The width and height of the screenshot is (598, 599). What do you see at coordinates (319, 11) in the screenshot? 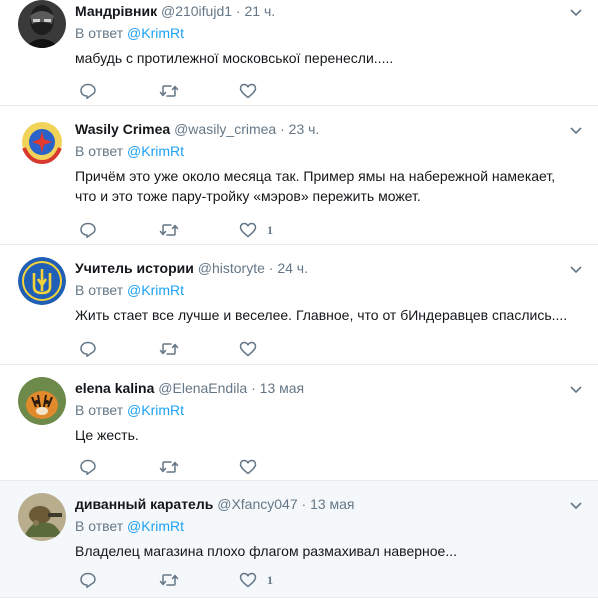
I see `tweet-header: Мандрівник @210ifujd1 · 21 ч.` at bounding box center [319, 11].